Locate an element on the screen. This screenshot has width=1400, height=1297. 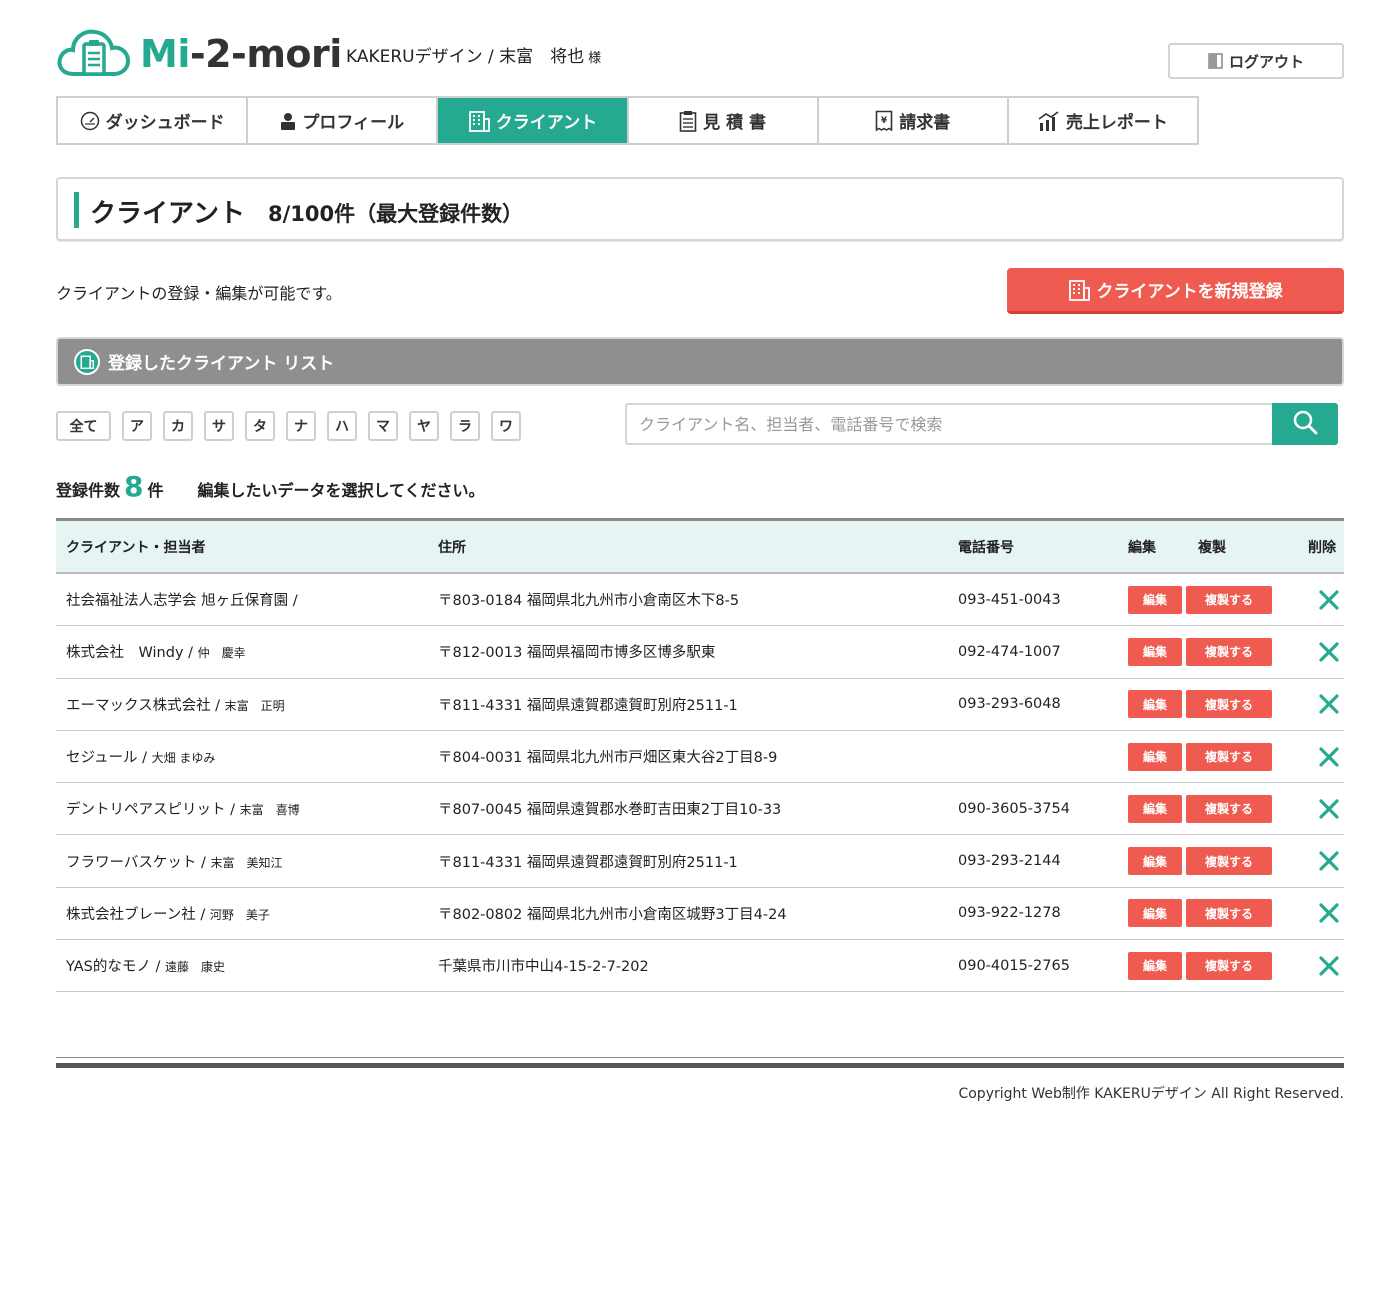
filter-kana: ハ is located at coordinates (342, 426).